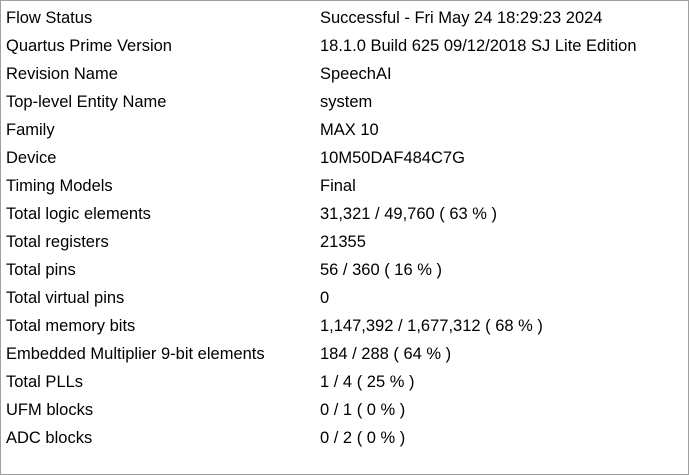  I want to click on row-value: 31,321 / 49,760 ( 63 % ), so click(409, 213).